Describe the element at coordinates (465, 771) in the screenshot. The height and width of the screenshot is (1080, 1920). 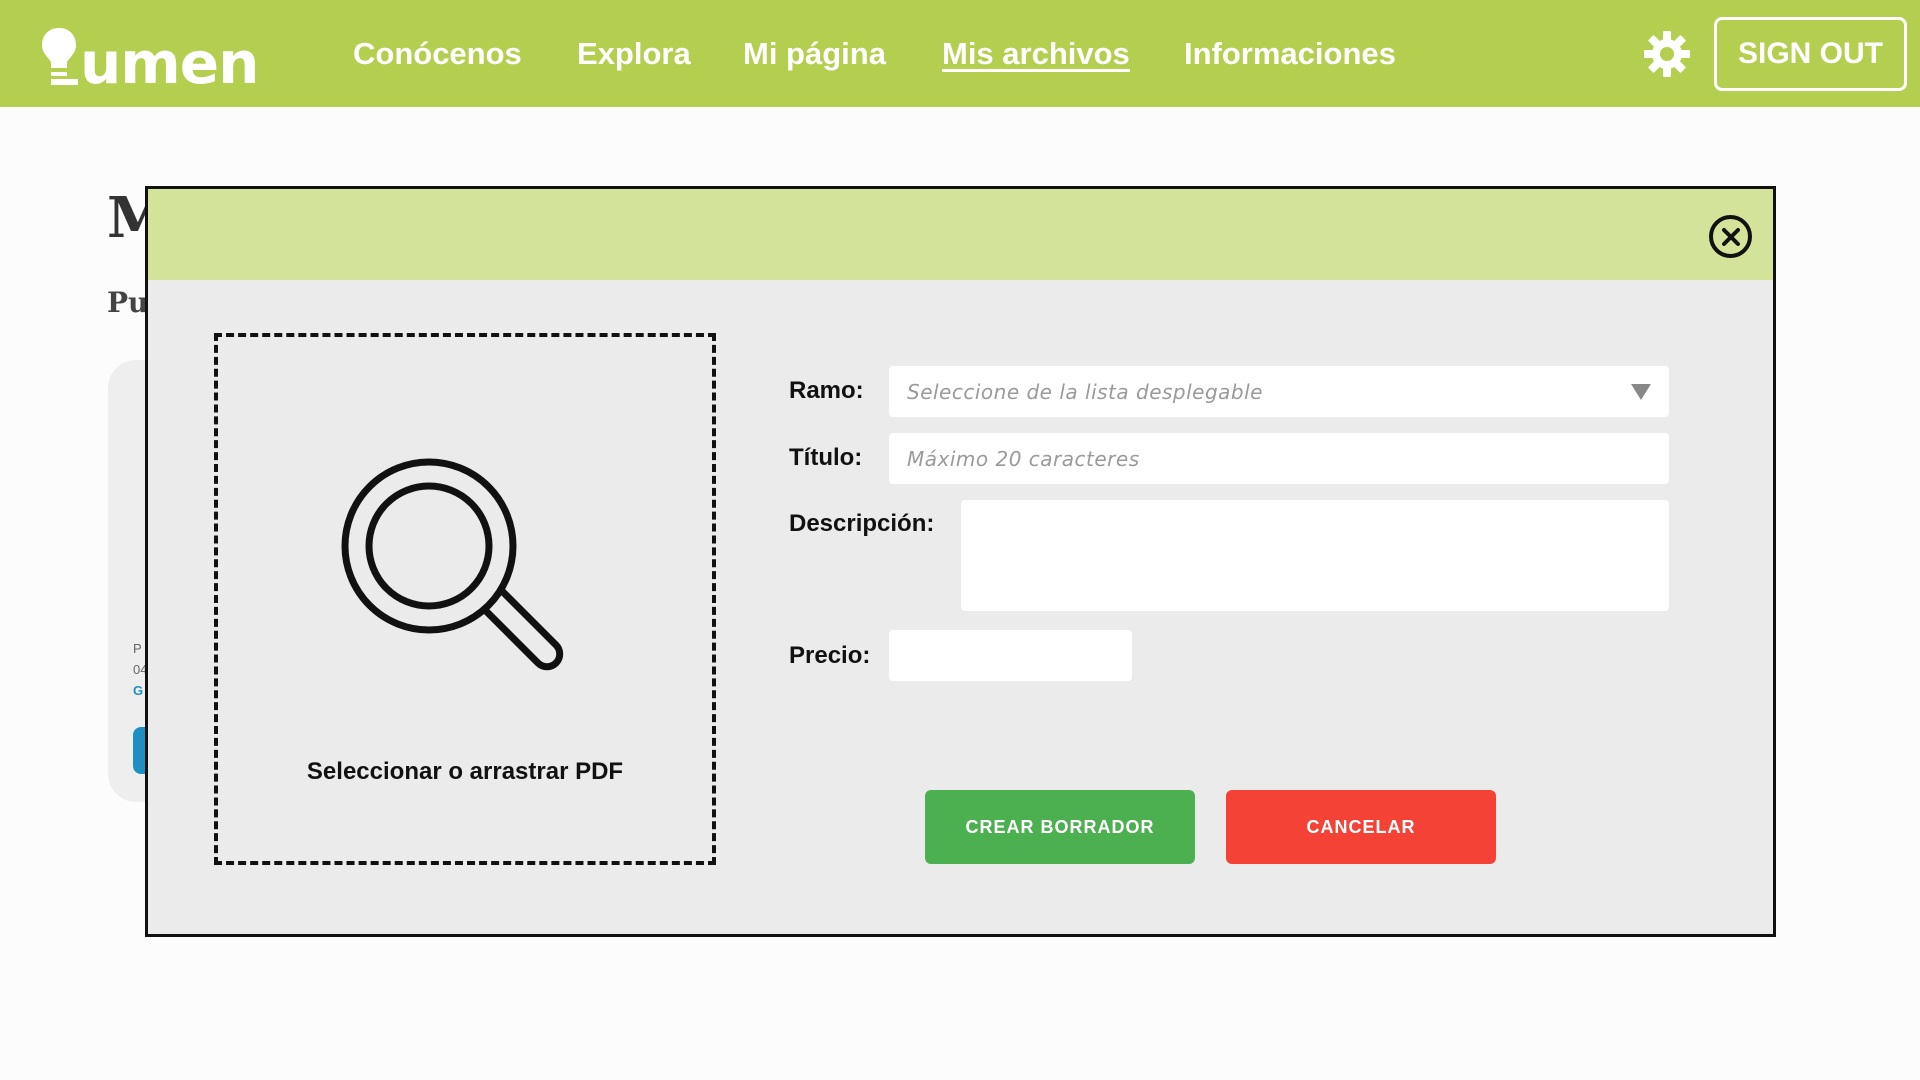
I see `dropzone-label: Seleccionar o arrastrar PDF` at that location.